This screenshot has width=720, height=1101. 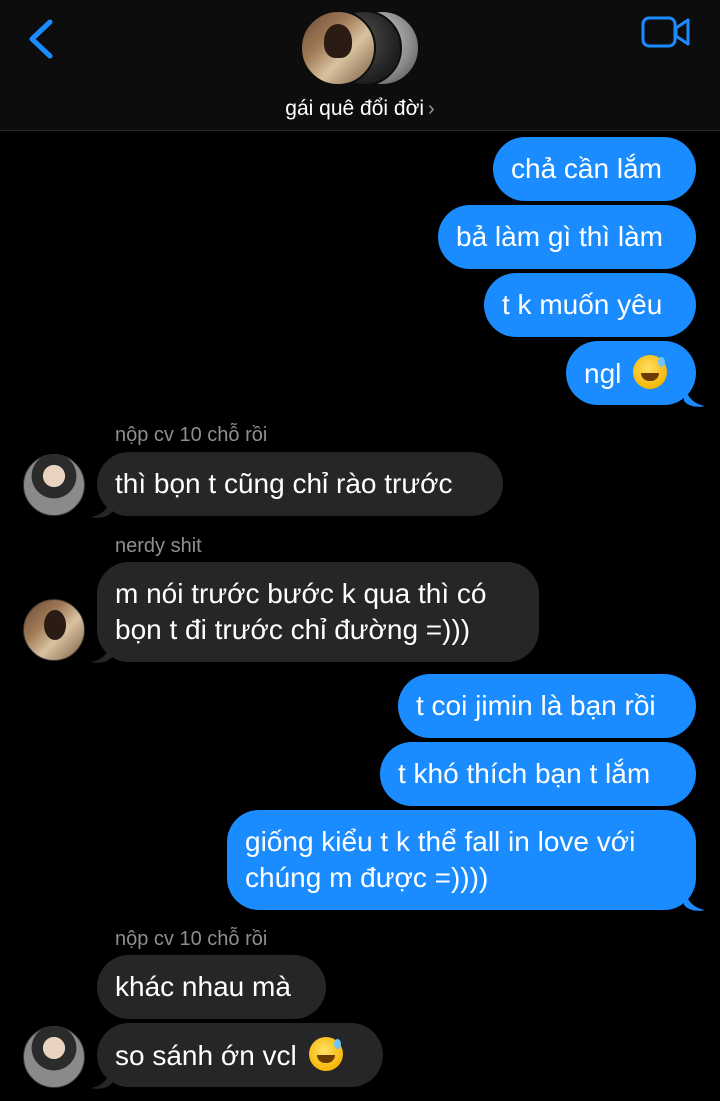 I want to click on chevron-left-icon, so click(x=42, y=39).